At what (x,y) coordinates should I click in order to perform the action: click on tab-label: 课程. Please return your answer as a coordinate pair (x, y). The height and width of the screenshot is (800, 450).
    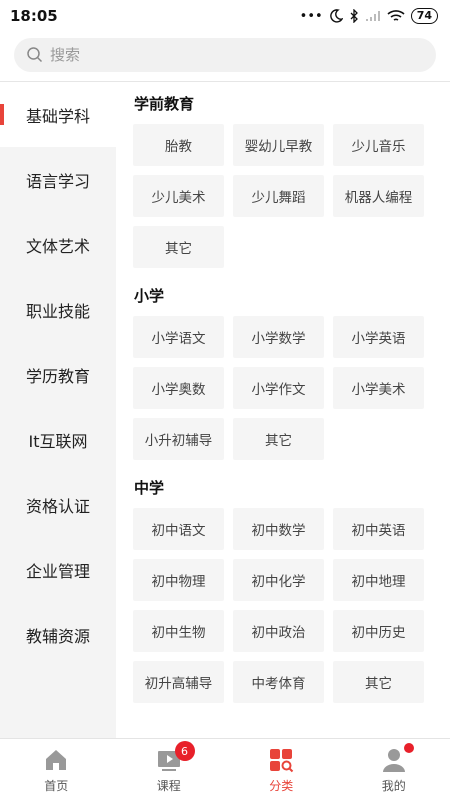
    Looking at the image, I should click on (168, 786).